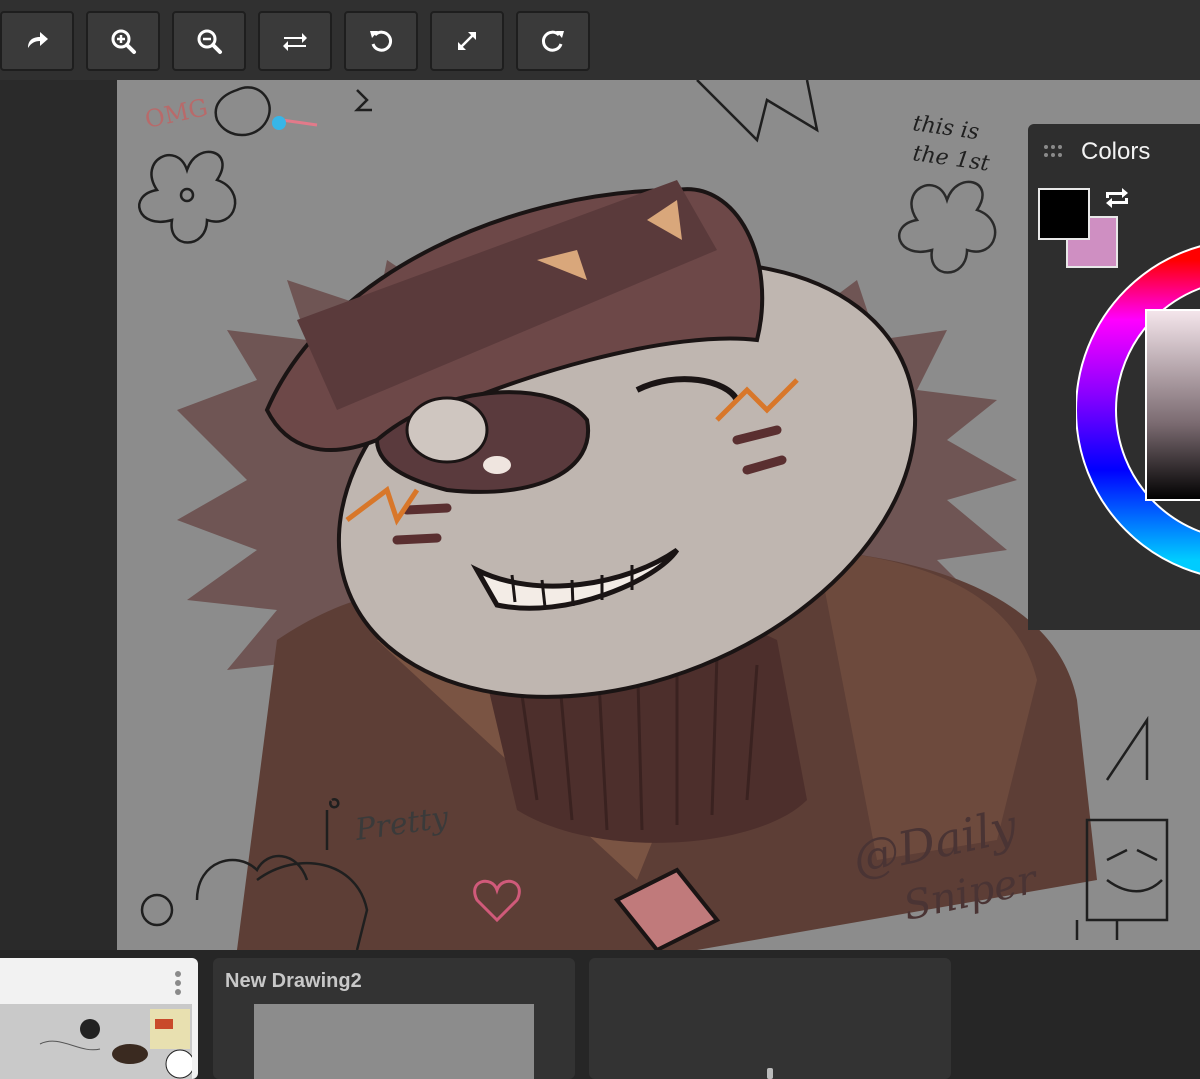 The image size is (1200, 1079). I want to click on left-gutter, so click(58, 515).